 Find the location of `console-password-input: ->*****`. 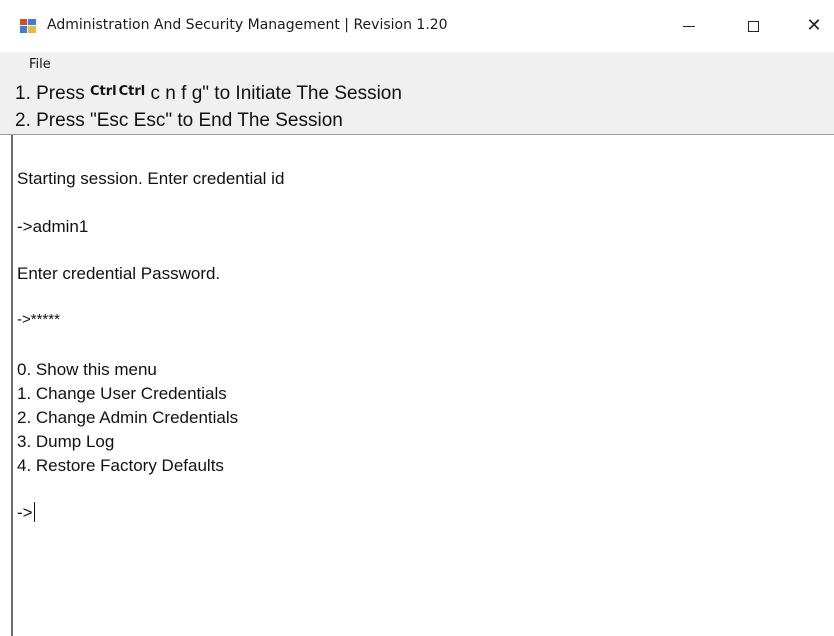

console-password-input: ->***** is located at coordinates (38, 319).